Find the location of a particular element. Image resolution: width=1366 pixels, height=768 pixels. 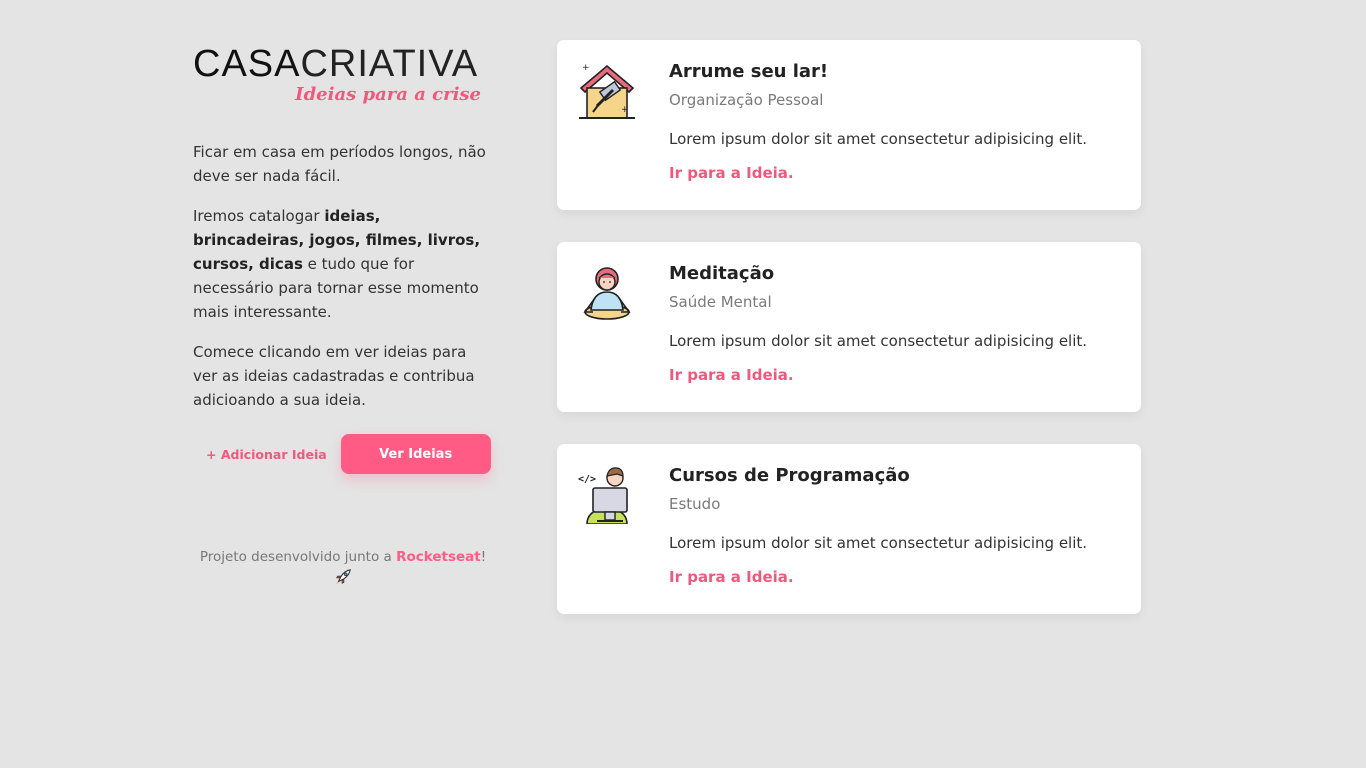

meditation-icon is located at coordinates (607, 293).